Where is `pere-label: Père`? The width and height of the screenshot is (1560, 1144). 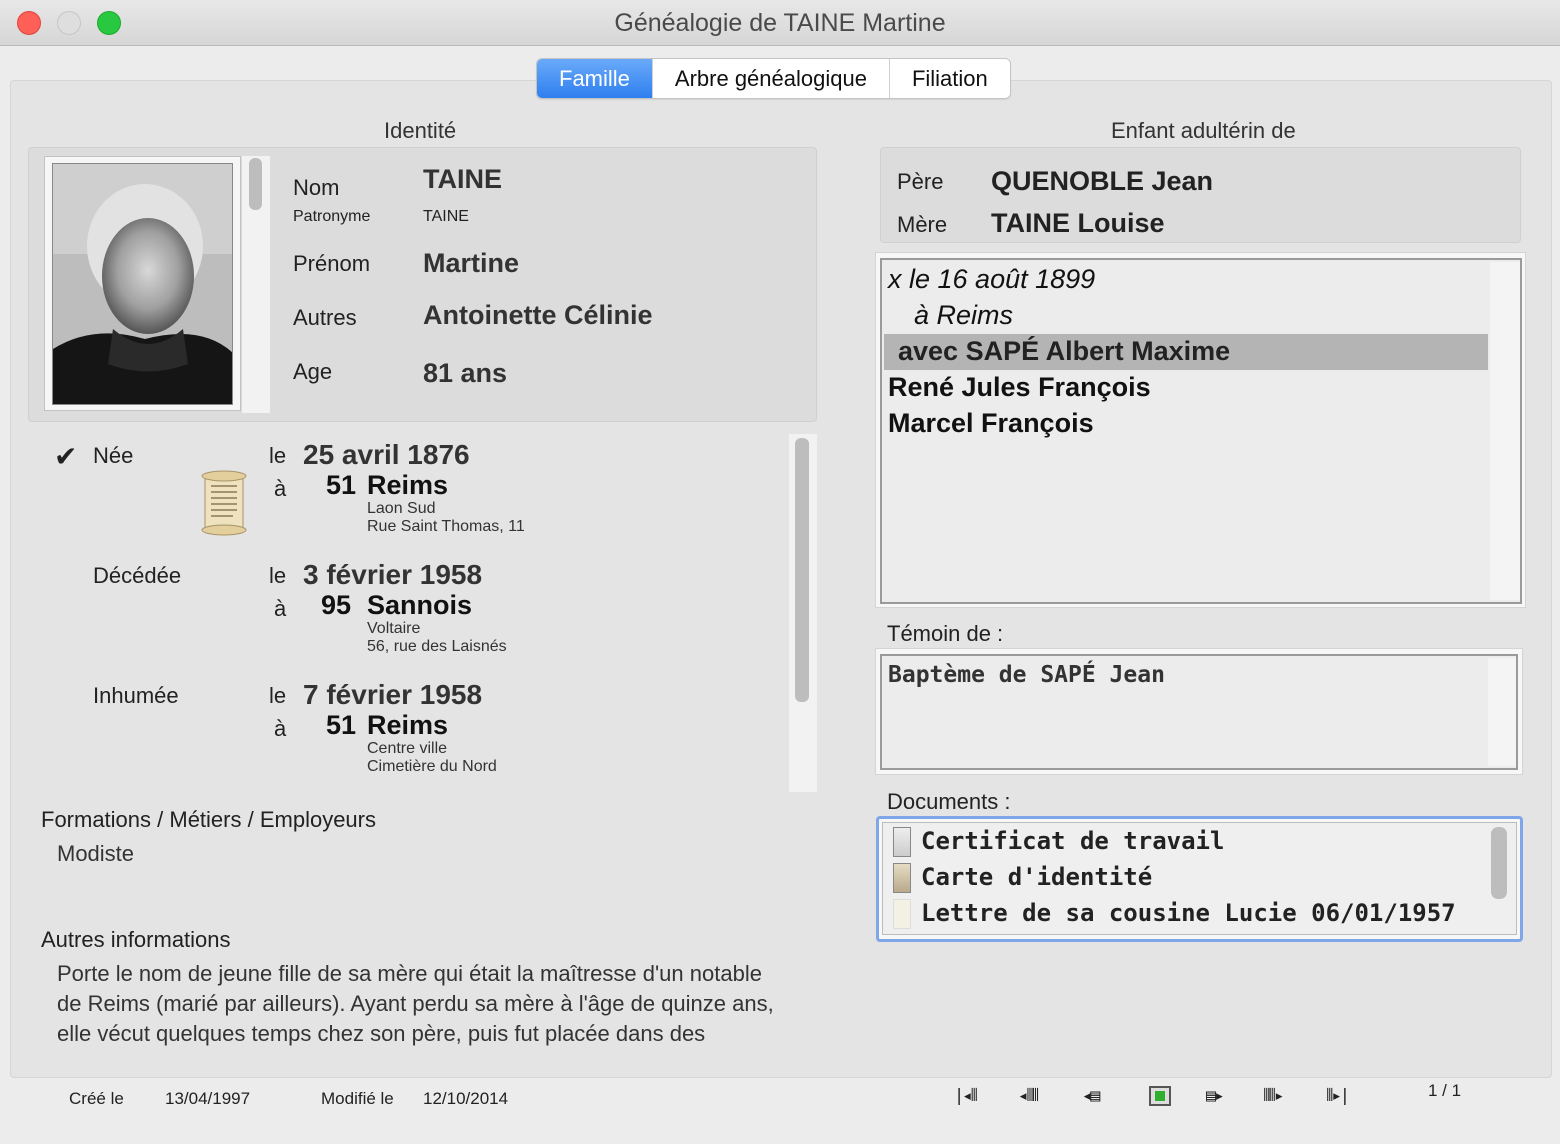 pere-label: Père is located at coordinates (920, 181).